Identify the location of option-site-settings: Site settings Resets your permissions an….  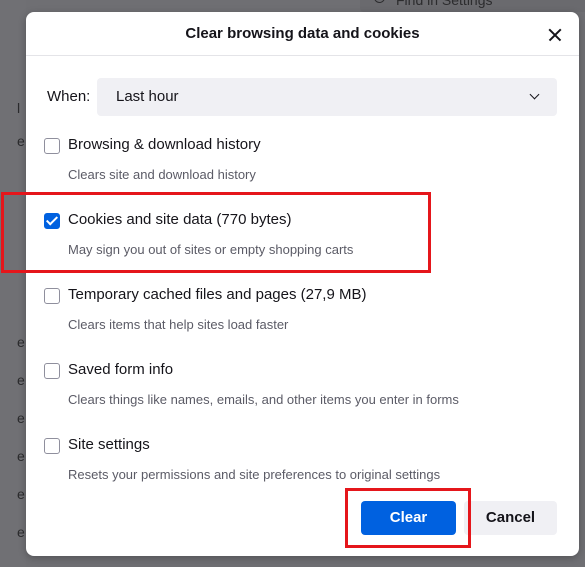
(302, 467).